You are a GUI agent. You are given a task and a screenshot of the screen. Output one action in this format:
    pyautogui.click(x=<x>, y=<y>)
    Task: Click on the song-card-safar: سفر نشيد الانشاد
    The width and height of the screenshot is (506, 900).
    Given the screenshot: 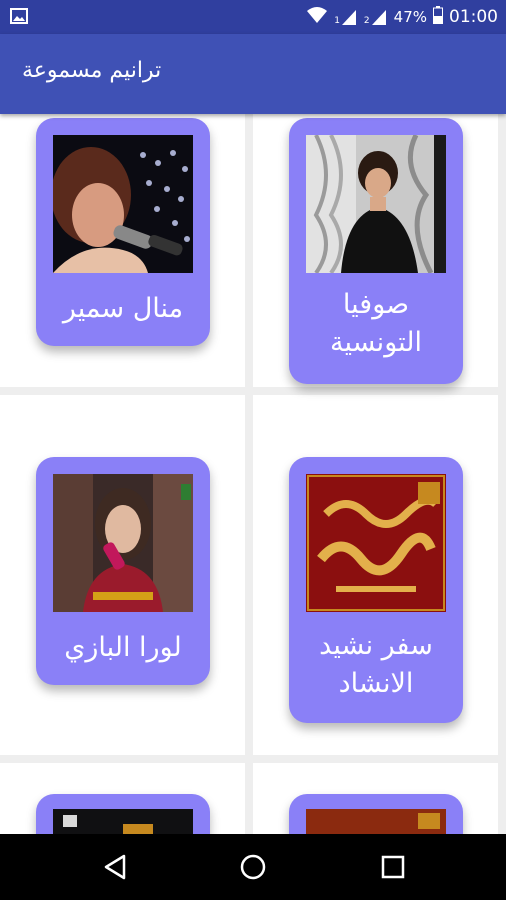 What is the action you would take?
    pyautogui.click(x=376, y=590)
    